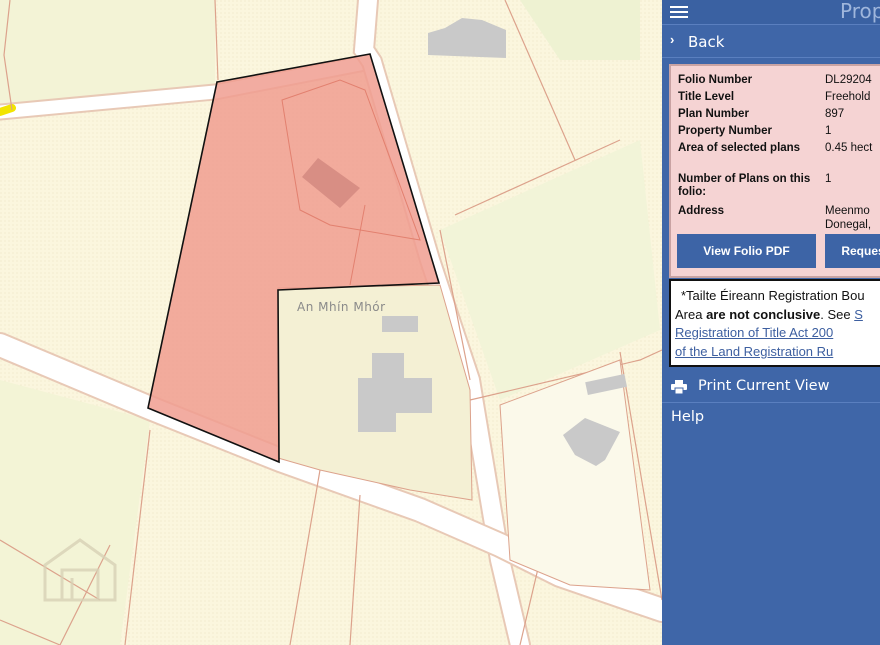 The width and height of the screenshot is (880, 645). Describe the element at coordinates (847, 211) in the screenshot. I see `address-value-line1: Meenmo` at that location.